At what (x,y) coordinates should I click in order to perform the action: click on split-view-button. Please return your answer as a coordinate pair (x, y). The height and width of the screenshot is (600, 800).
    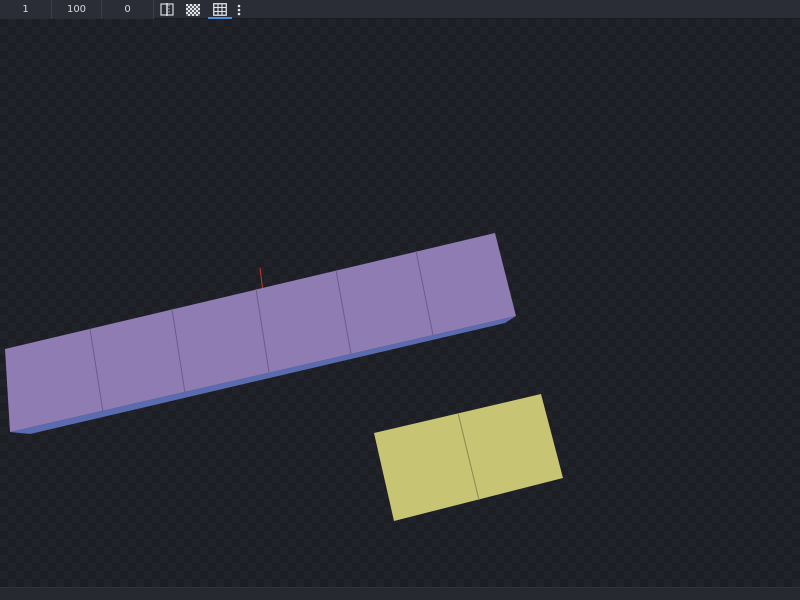
    Looking at the image, I should click on (167, 9).